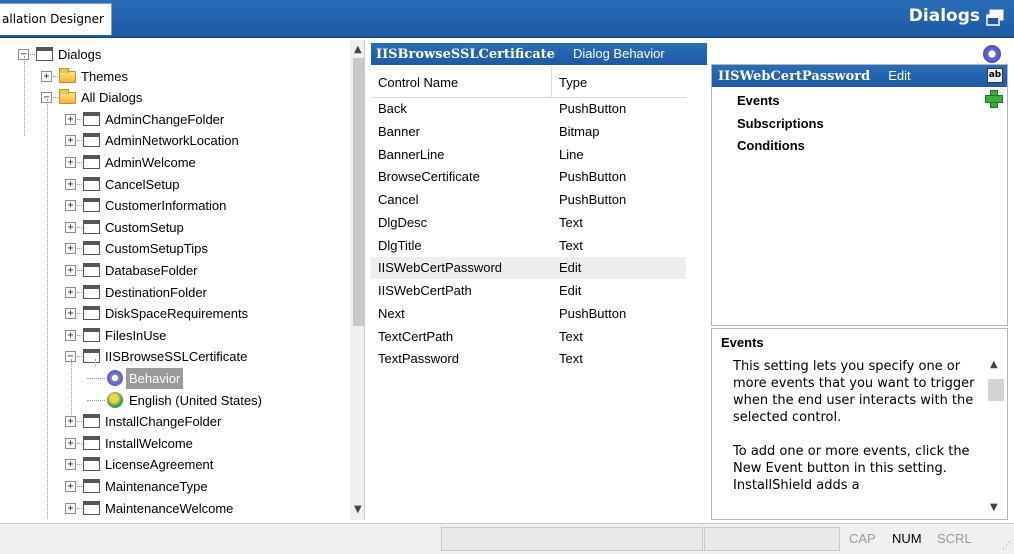 The height and width of the screenshot is (554, 1014). I want to click on table-row: DlgTitle Text, so click(528, 246).